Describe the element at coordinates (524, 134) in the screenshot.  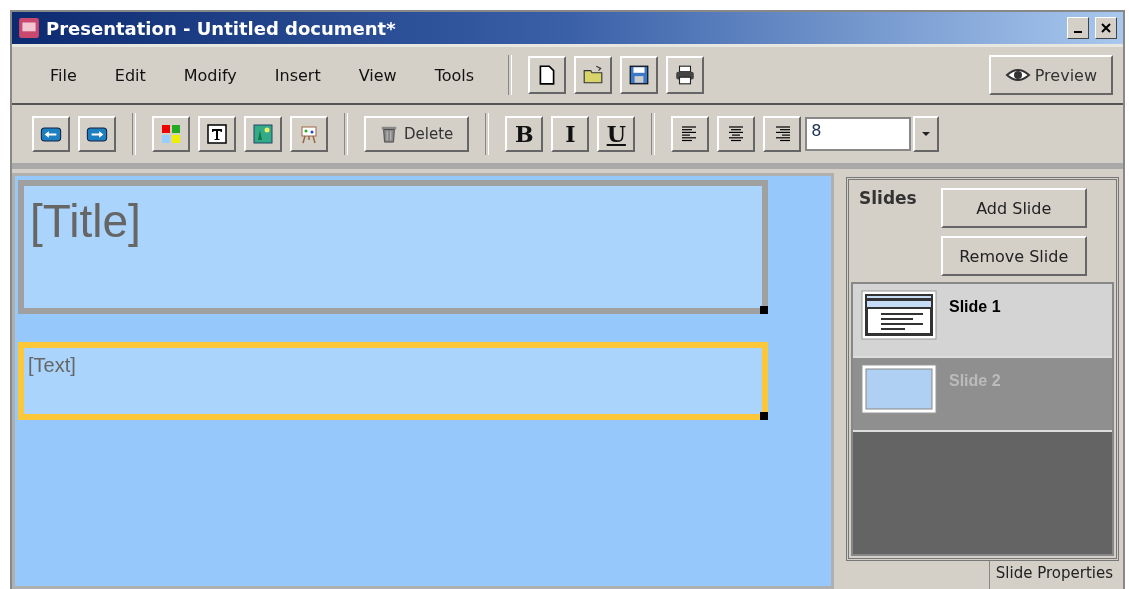
I see `bold-button: B` at that location.